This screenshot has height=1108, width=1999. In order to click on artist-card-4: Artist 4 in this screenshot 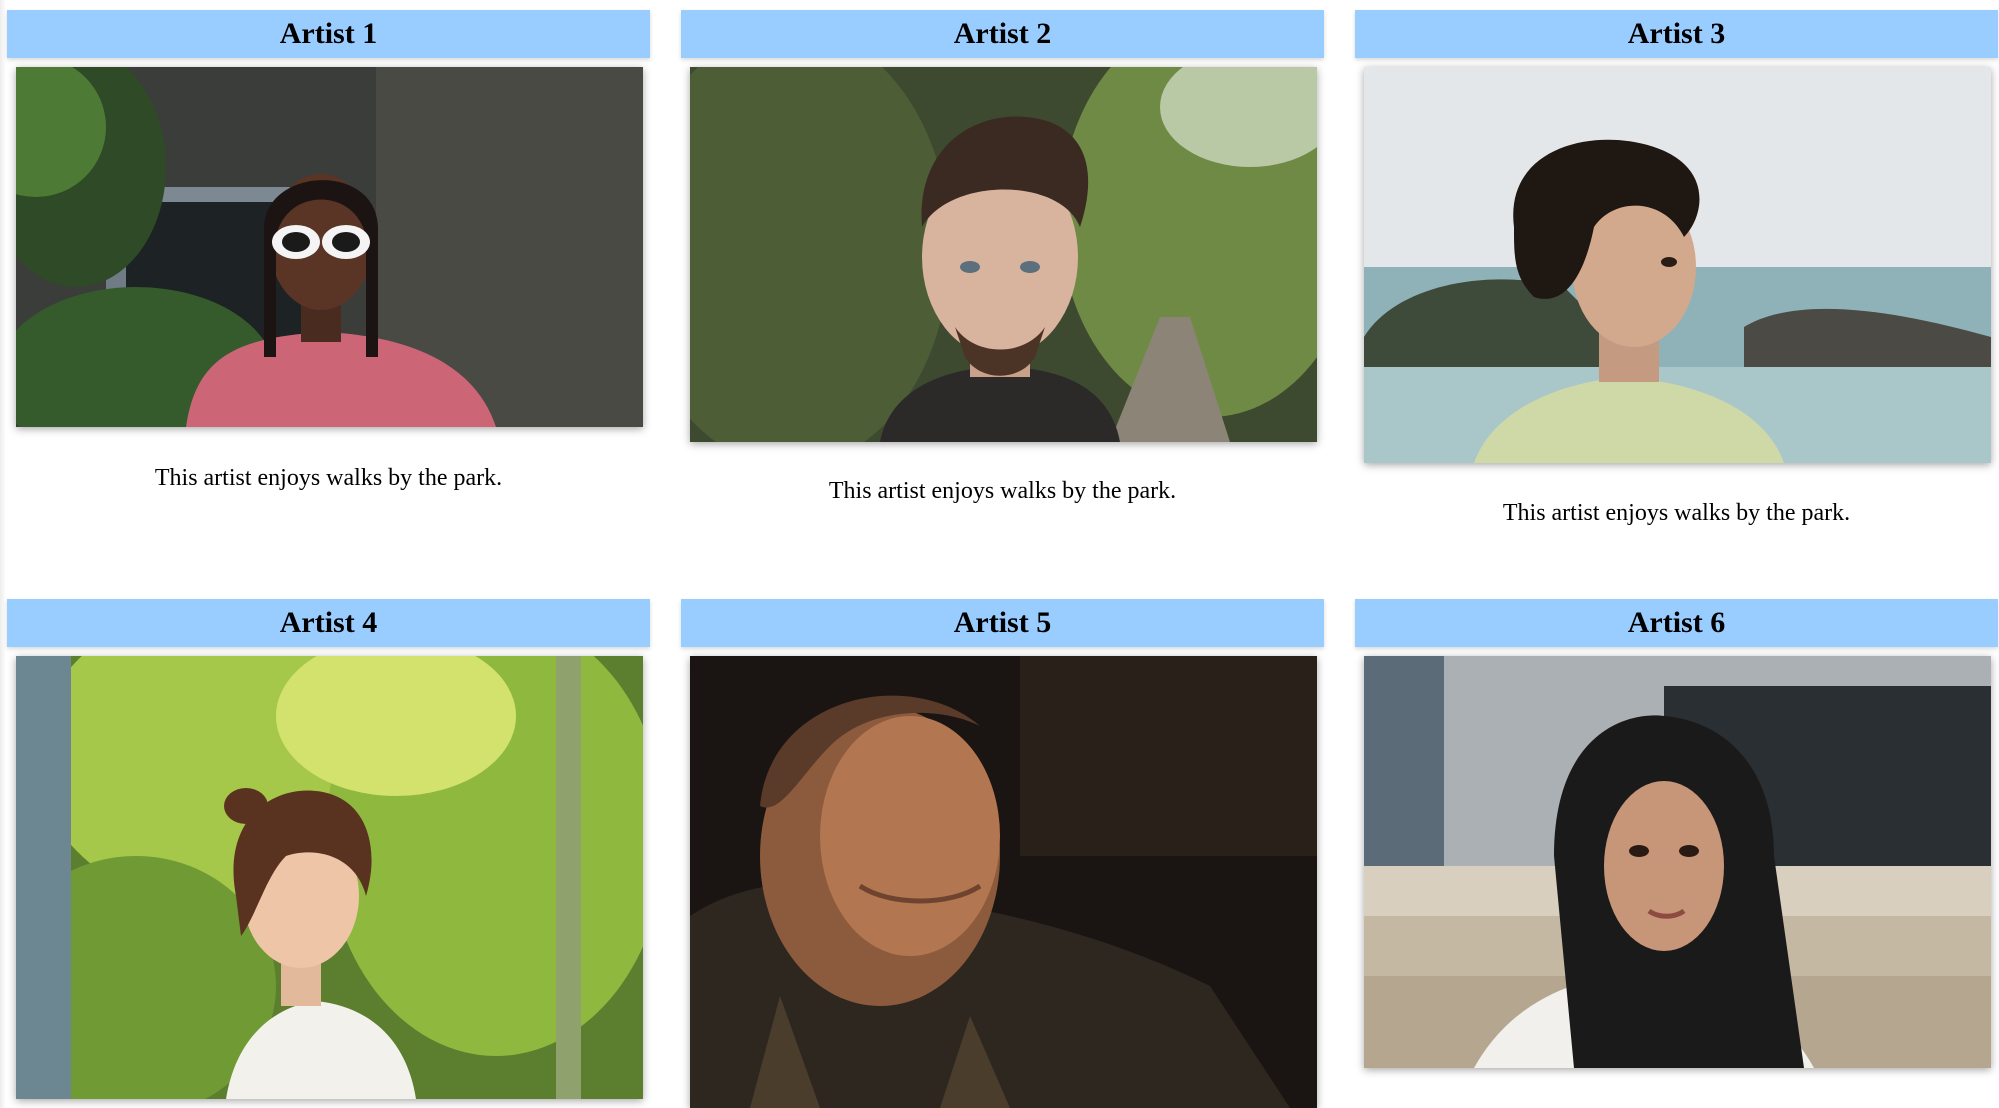, I will do `click(328, 853)`.